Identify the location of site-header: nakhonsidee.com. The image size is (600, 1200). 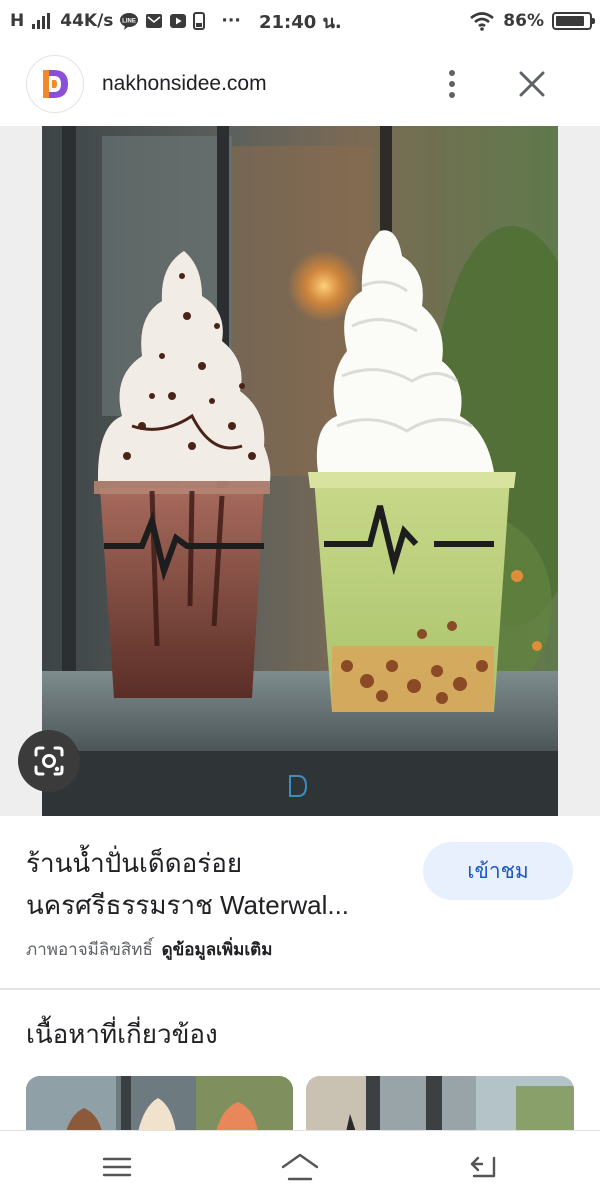
(300, 84).